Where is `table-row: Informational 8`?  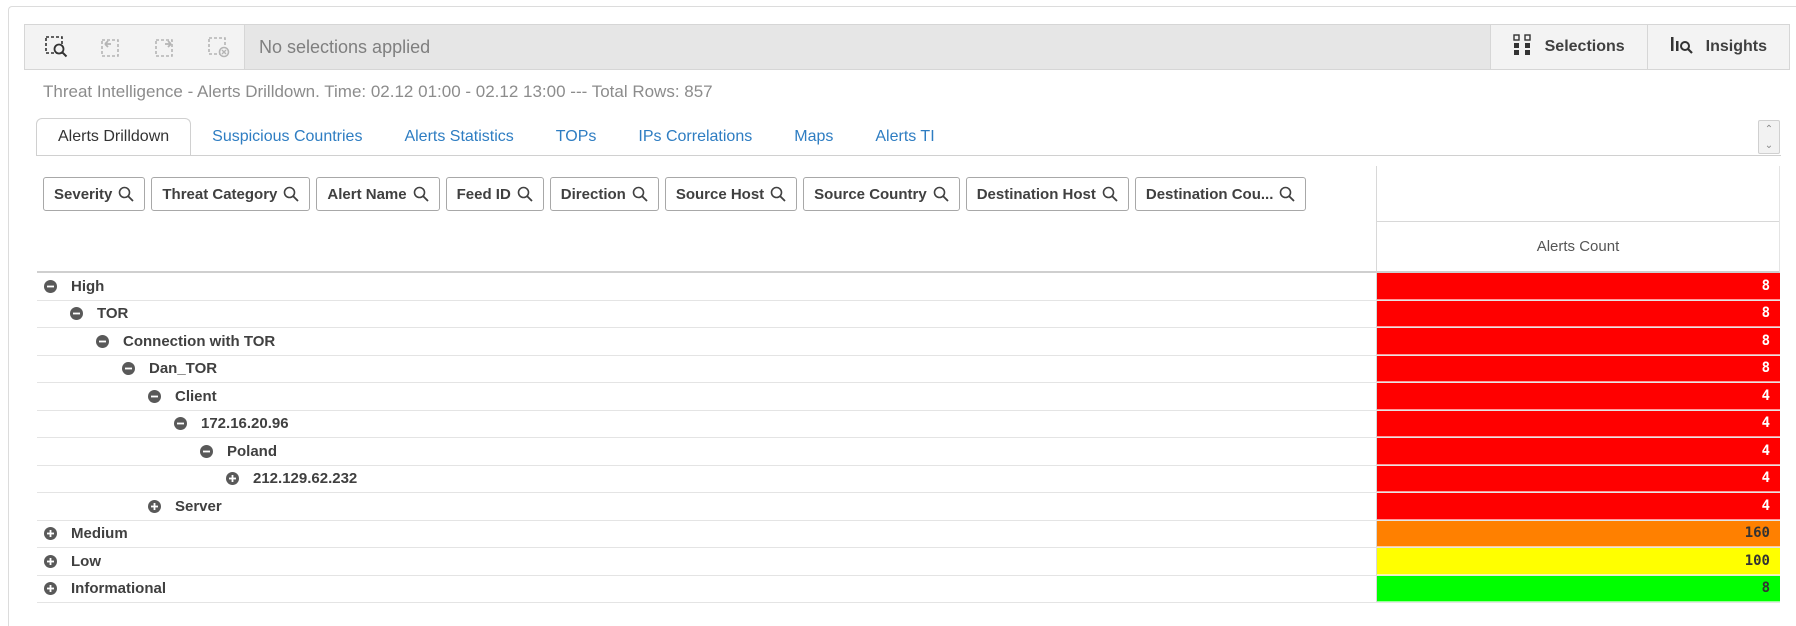
table-row: Informational 8 is located at coordinates (908, 589).